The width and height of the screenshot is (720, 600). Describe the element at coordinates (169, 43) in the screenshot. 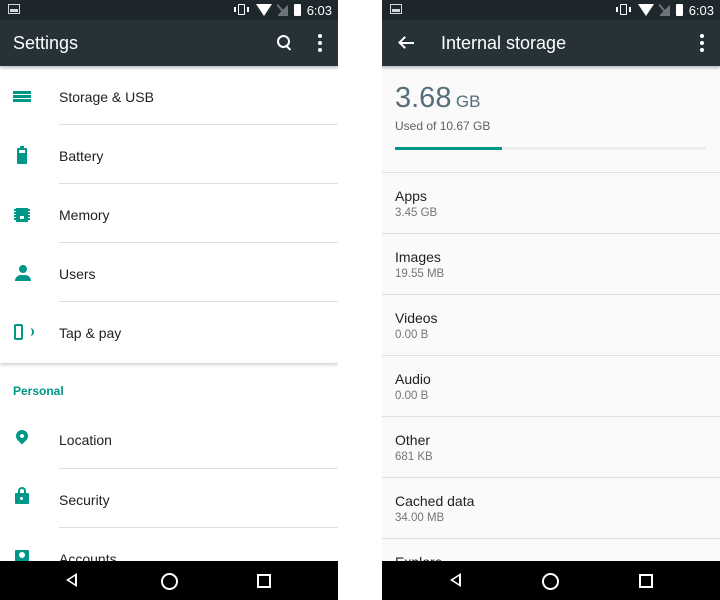

I see `app-bar: Settings` at that location.